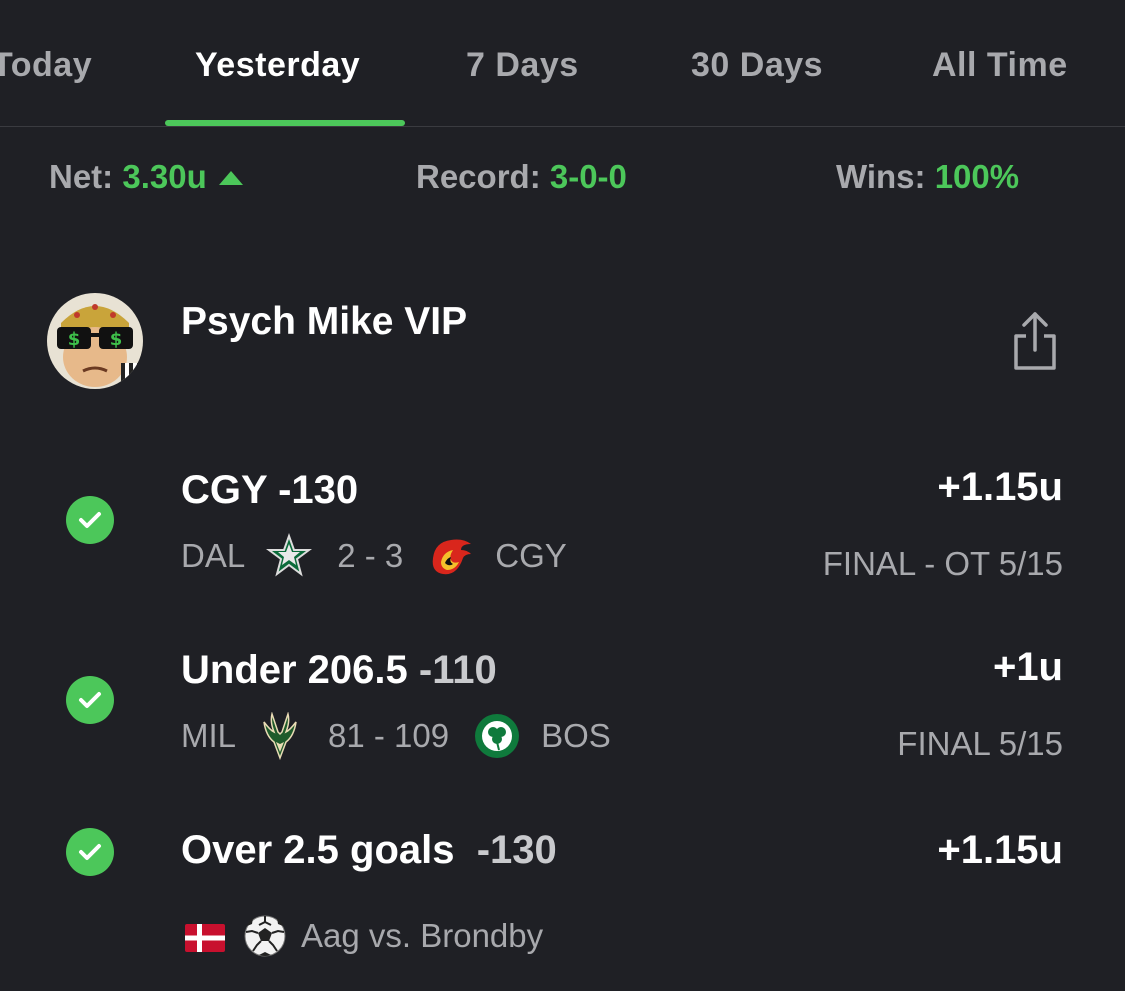  Describe the element at coordinates (46, 65) in the screenshot. I see `tab-today: Today` at that location.